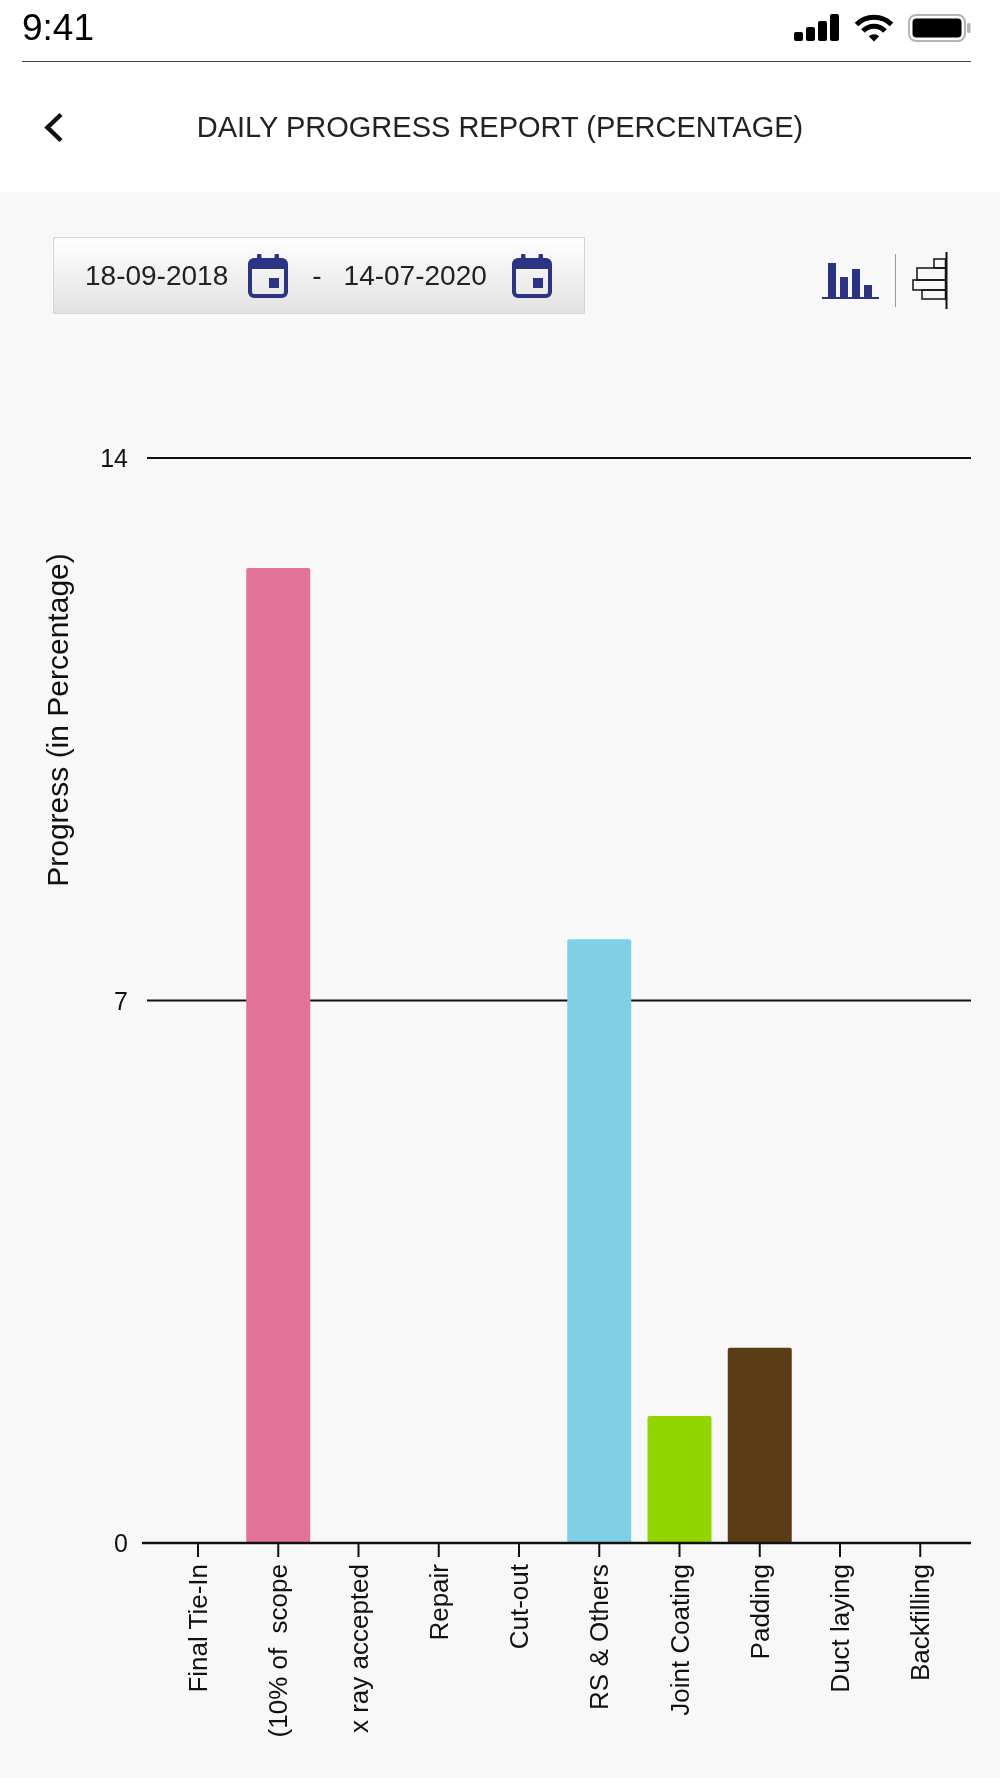 The width and height of the screenshot is (1000, 1778). I want to click on end-date: 14-07-2020, so click(415, 275).